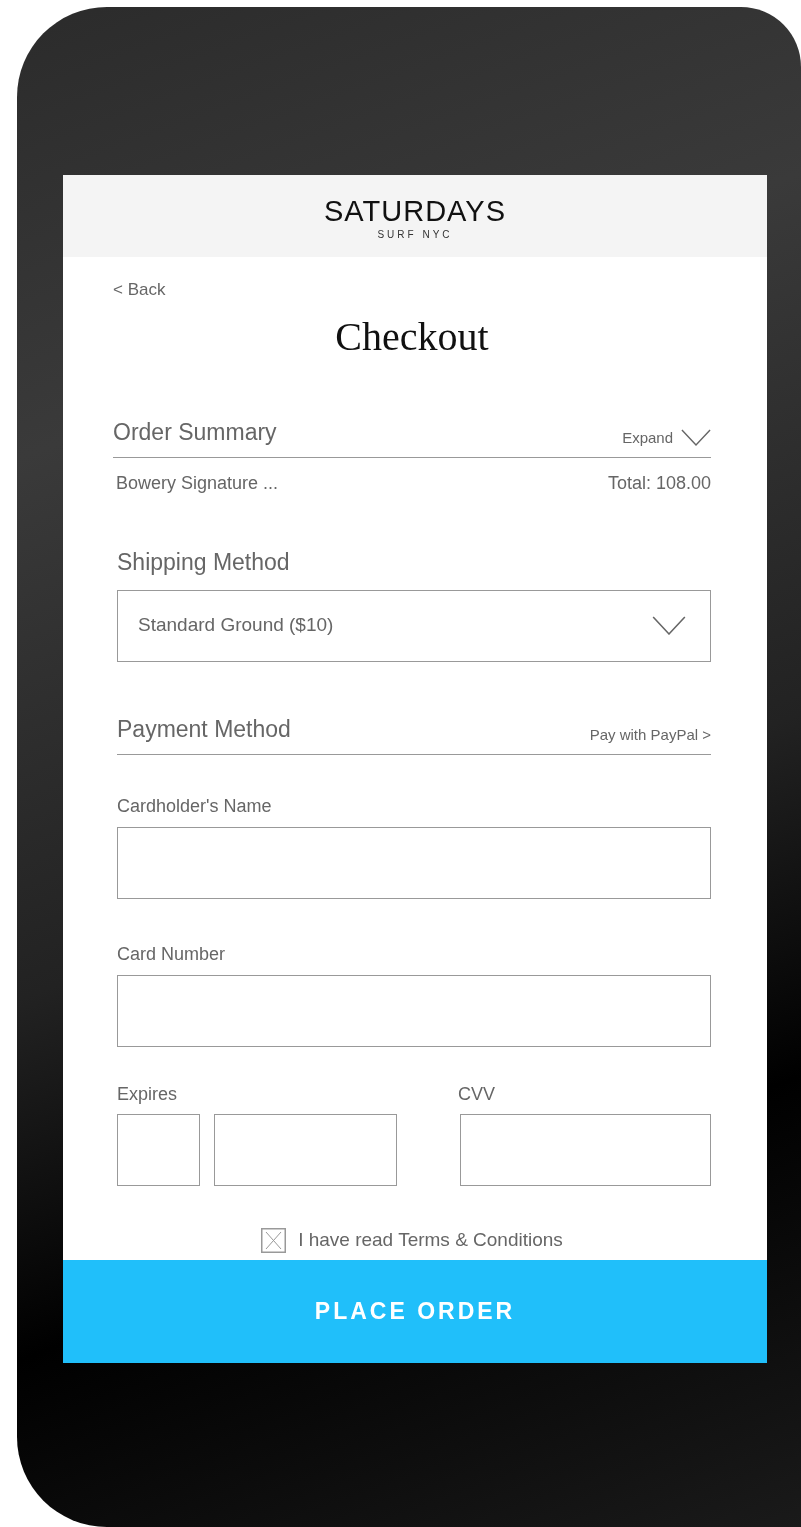  What do you see at coordinates (415, 234) in the screenshot?
I see `brand-tagline: SURF NYC` at bounding box center [415, 234].